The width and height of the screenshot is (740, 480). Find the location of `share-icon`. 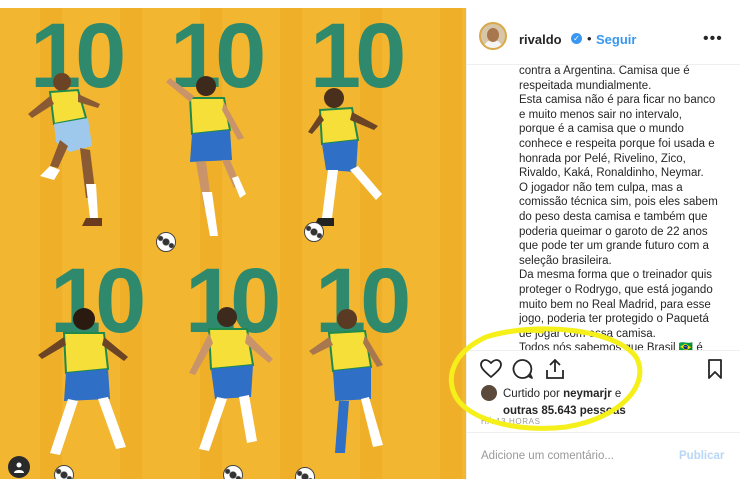

share-icon is located at coordinates (555, 369).